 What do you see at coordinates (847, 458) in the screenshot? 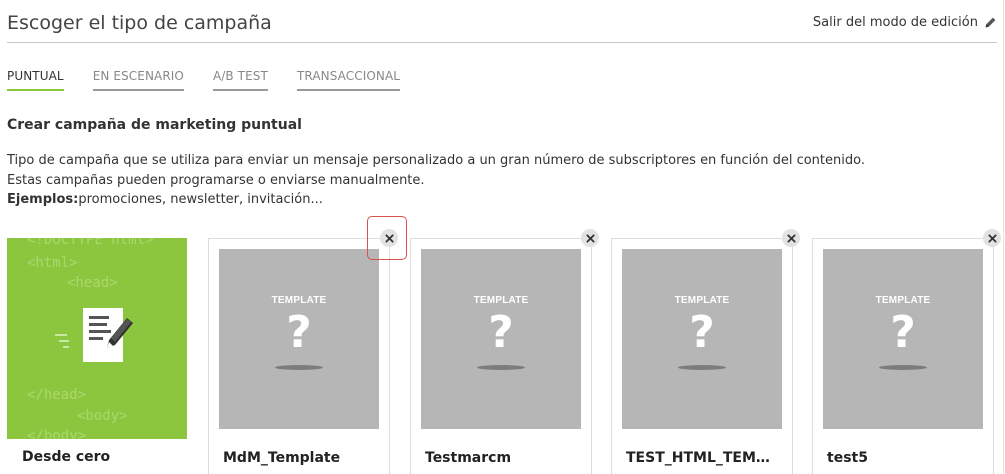
I see `template-card-label: test5` at bounding box center [847, 458].